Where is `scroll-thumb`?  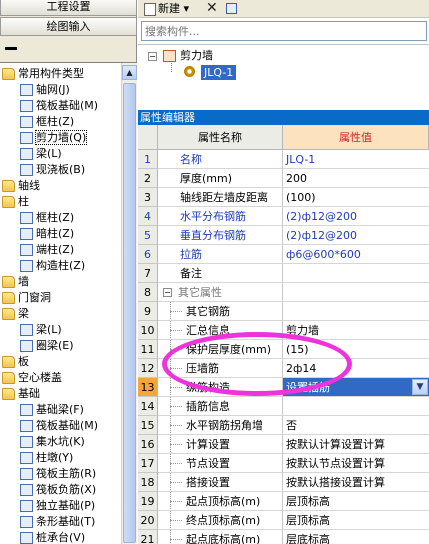 scroll-thumb is located at coordinates (129, 313).